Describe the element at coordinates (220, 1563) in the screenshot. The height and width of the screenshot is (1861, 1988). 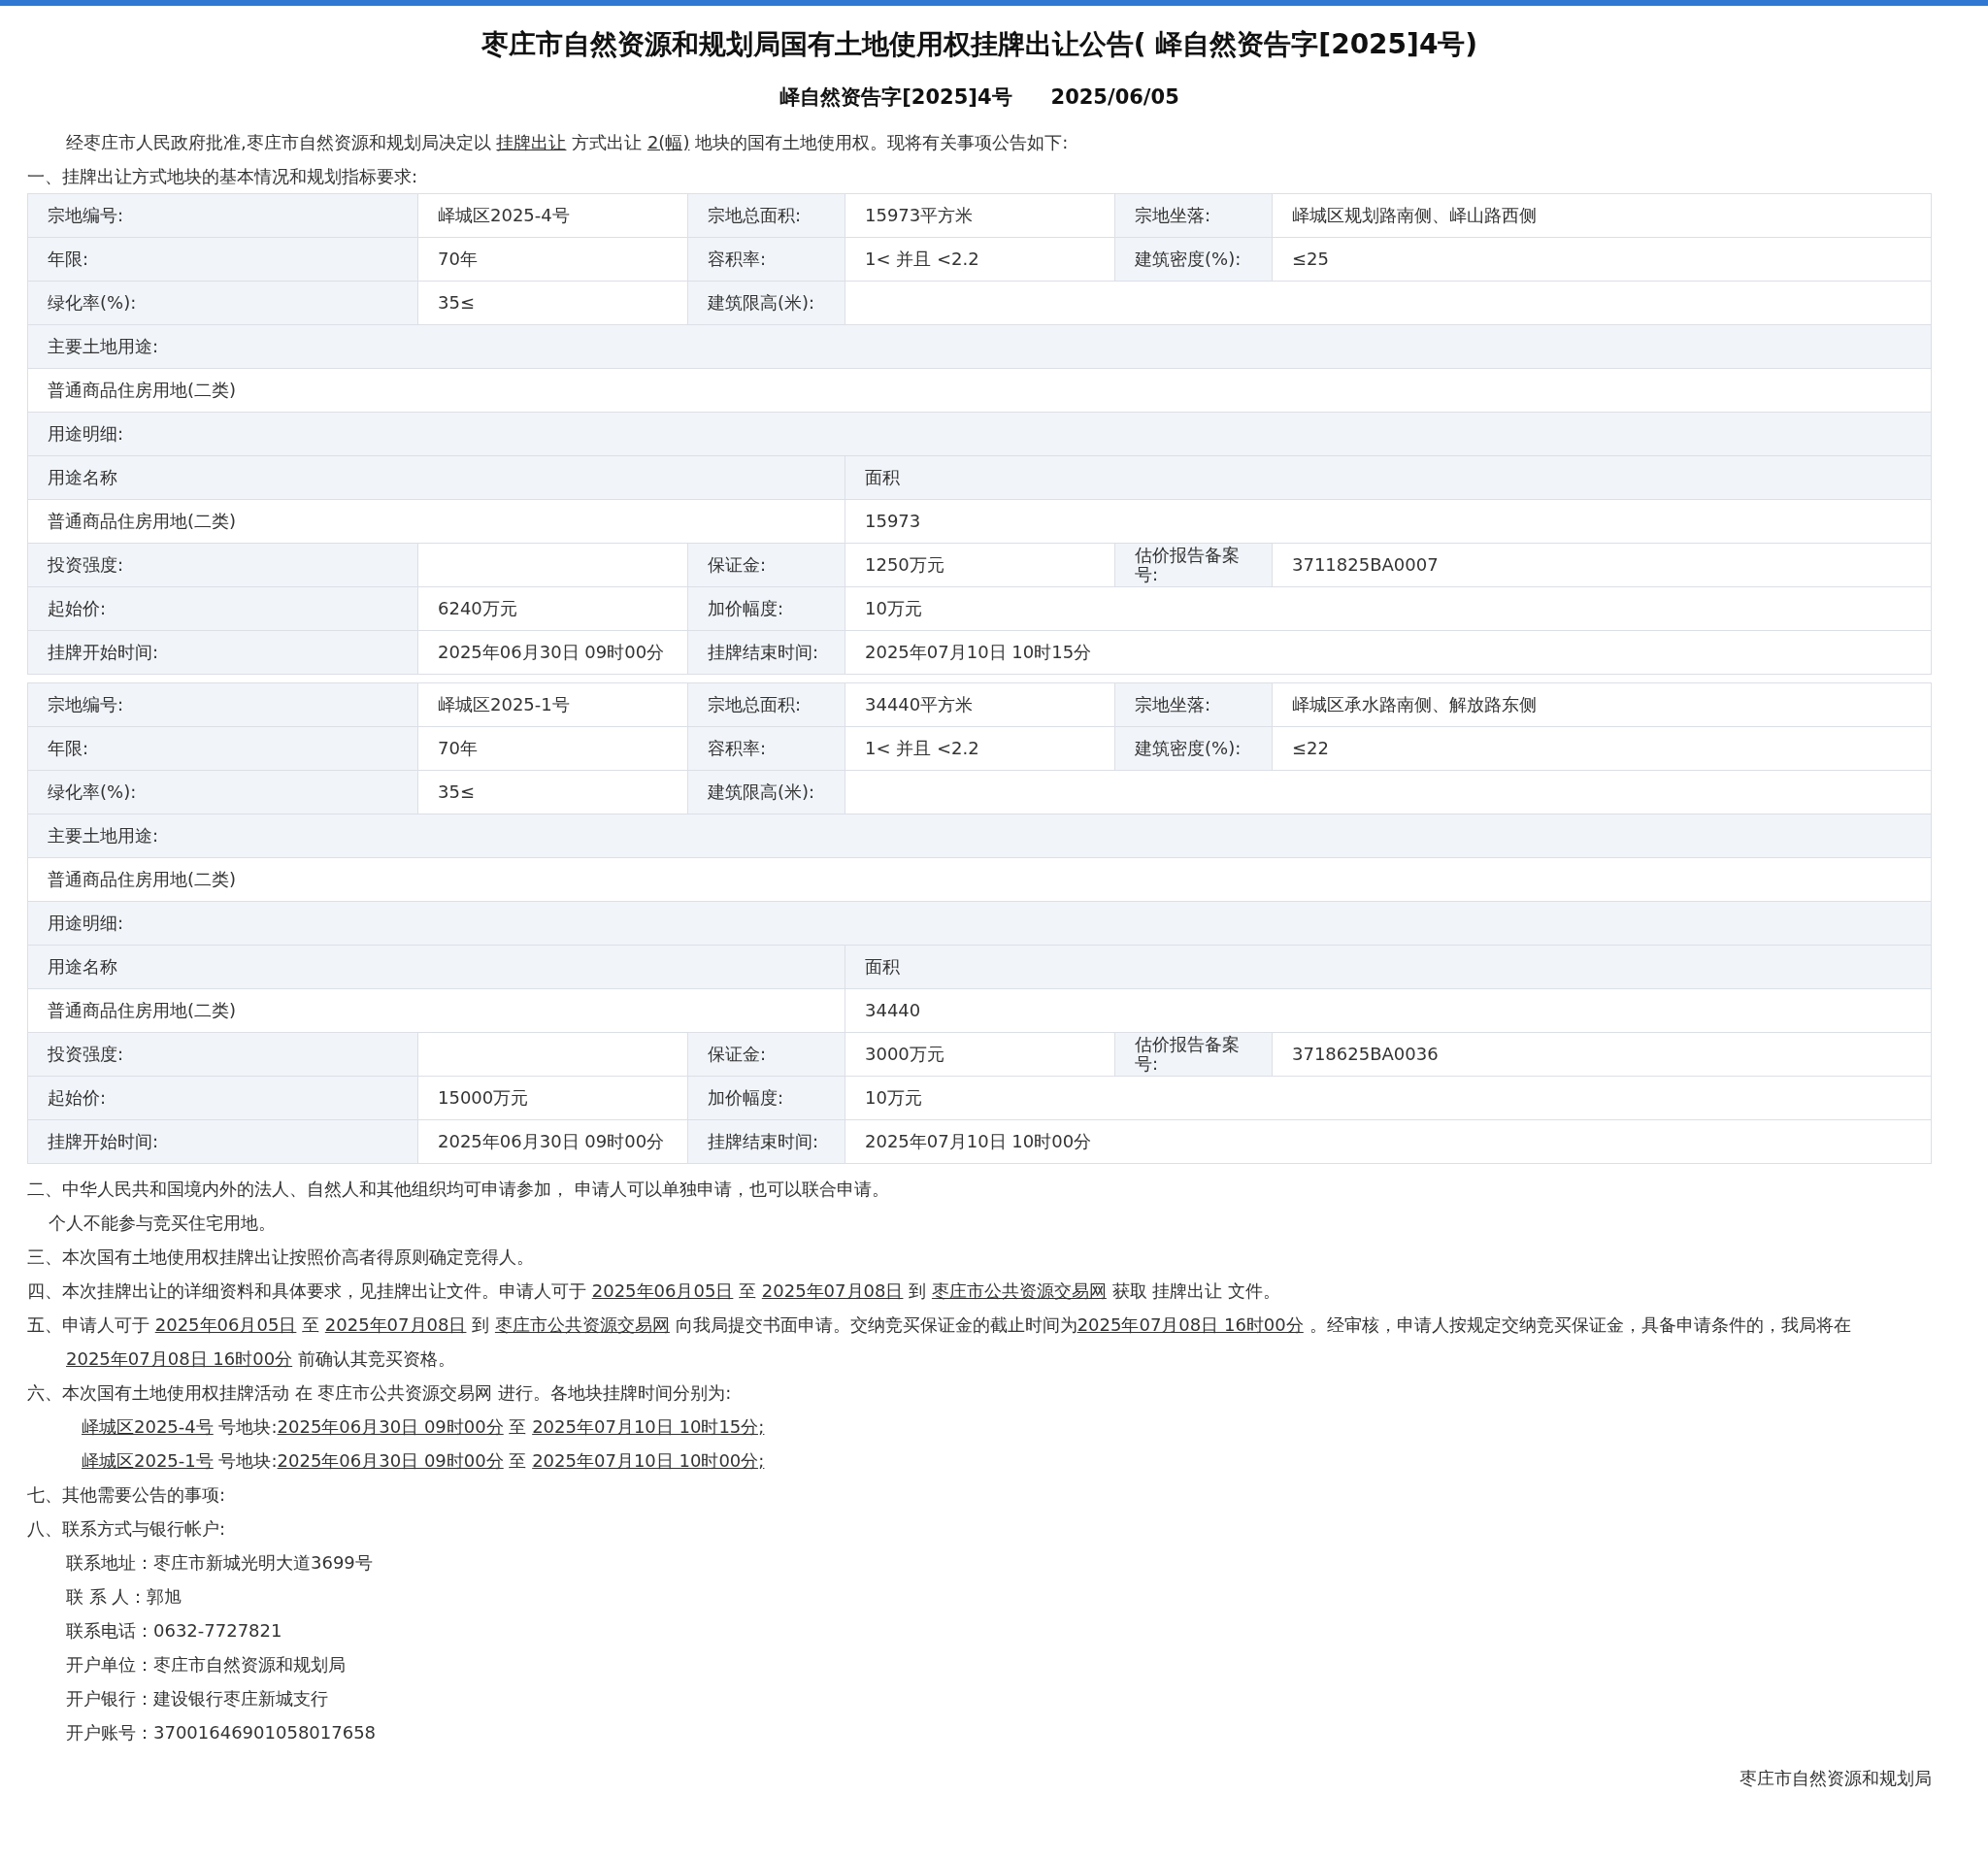
I see `paragraph: 联系地址：枣庄市新城光明大道3699号` at that location.